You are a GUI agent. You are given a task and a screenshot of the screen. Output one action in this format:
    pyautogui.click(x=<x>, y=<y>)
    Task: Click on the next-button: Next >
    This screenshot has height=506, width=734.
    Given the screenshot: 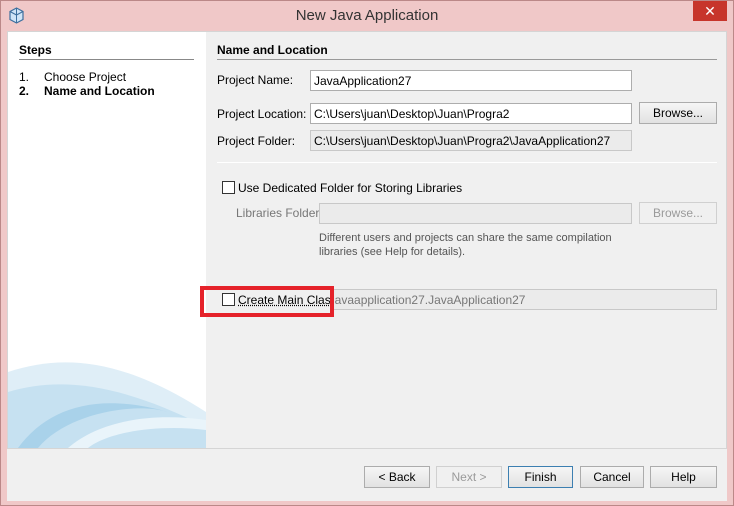 What is the action you would take?
    pyautogui.click(x=469, y=477)
    